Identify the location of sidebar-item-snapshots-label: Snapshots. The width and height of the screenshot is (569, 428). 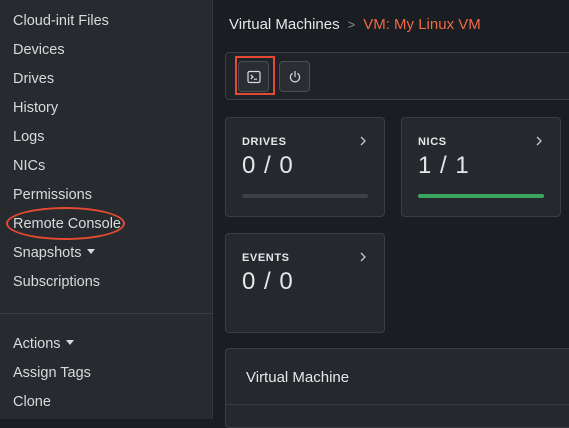
(47, 253).